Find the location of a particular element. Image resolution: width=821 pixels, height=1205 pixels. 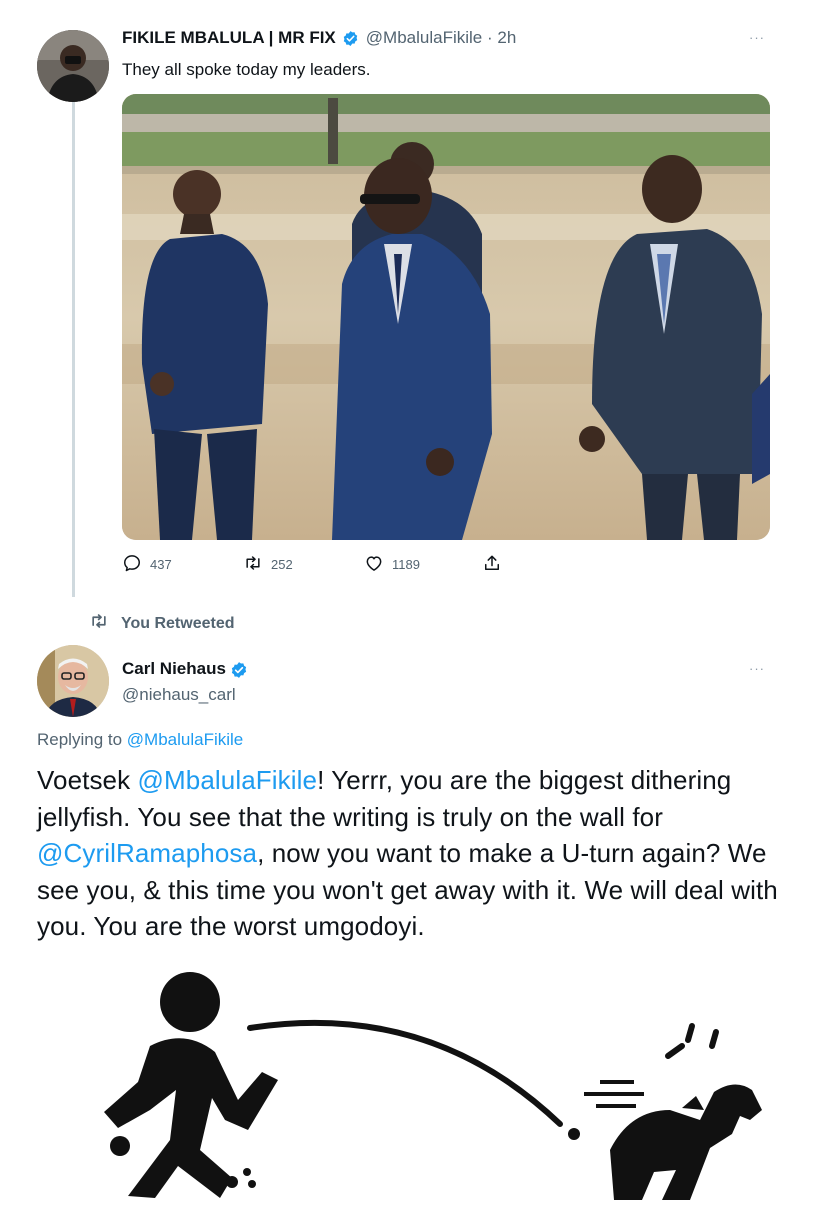

reply-button: 437 is located at coordinates (147, 564).